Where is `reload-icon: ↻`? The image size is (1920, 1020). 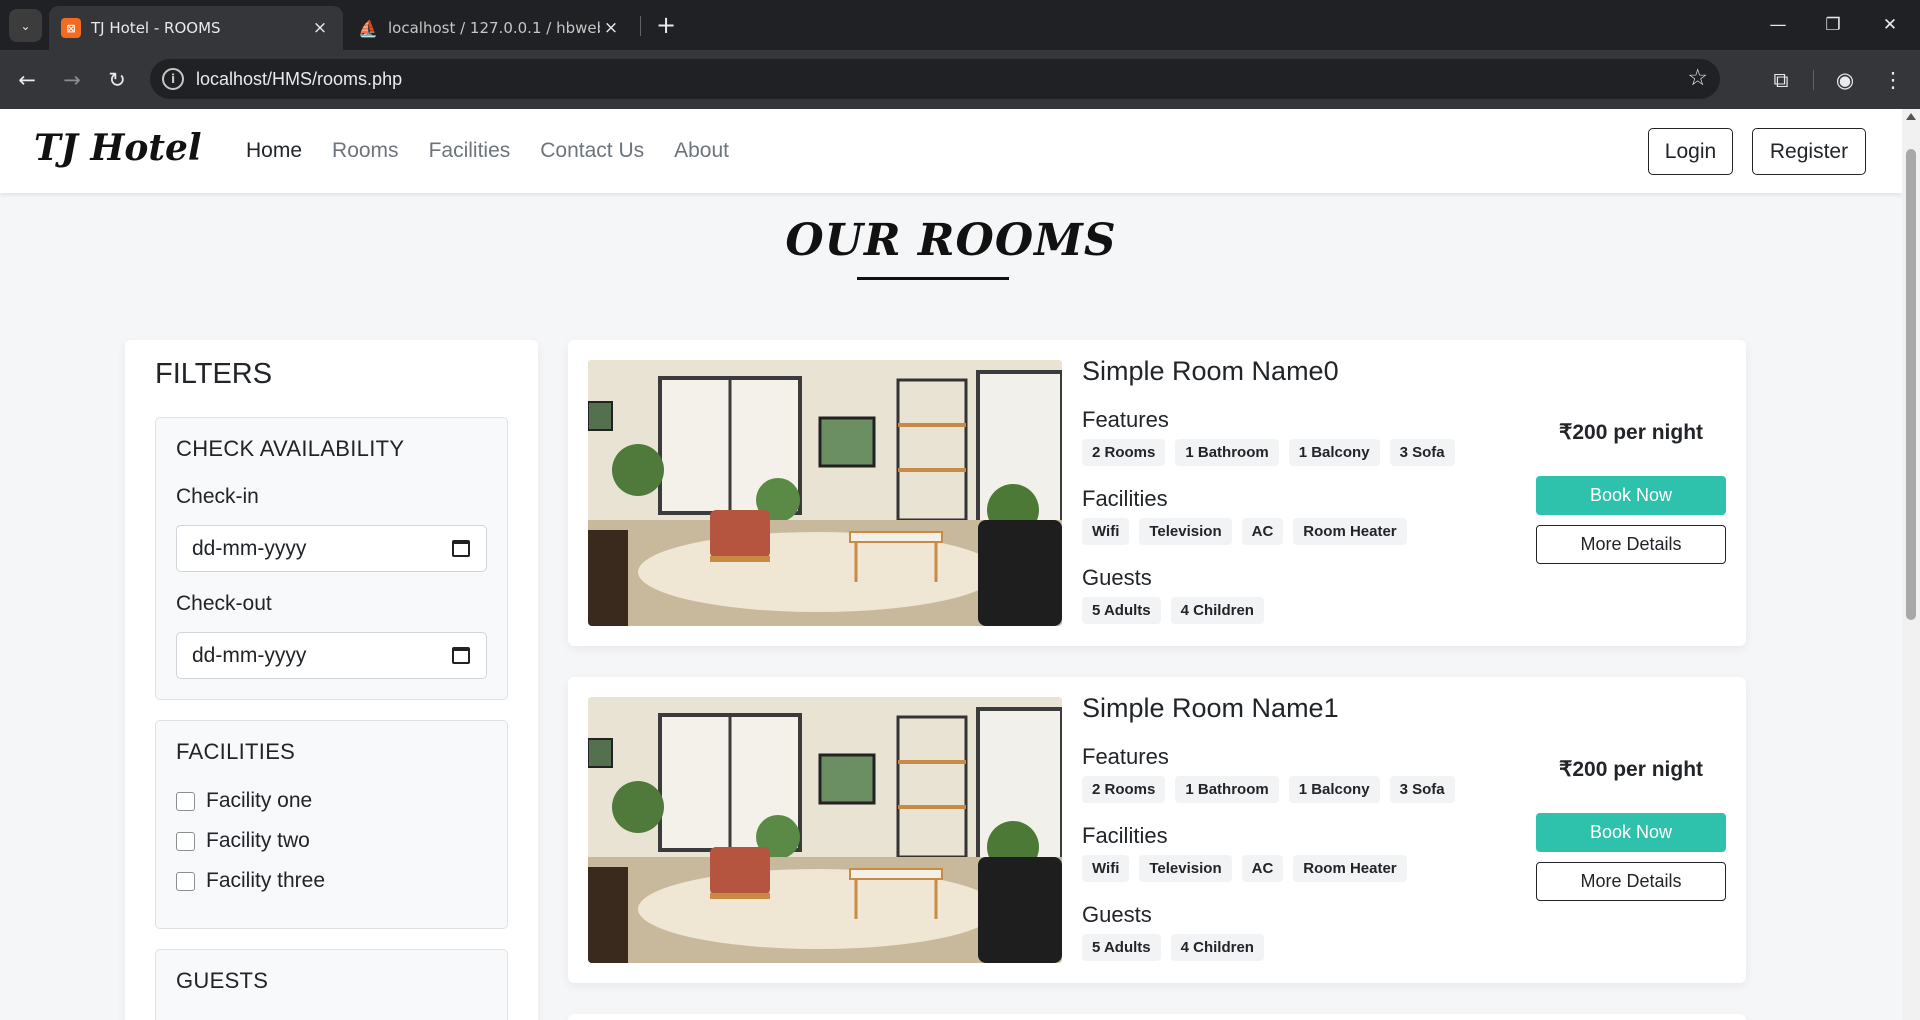
reload-icon: ↻ is located at coordinates (117, 80).